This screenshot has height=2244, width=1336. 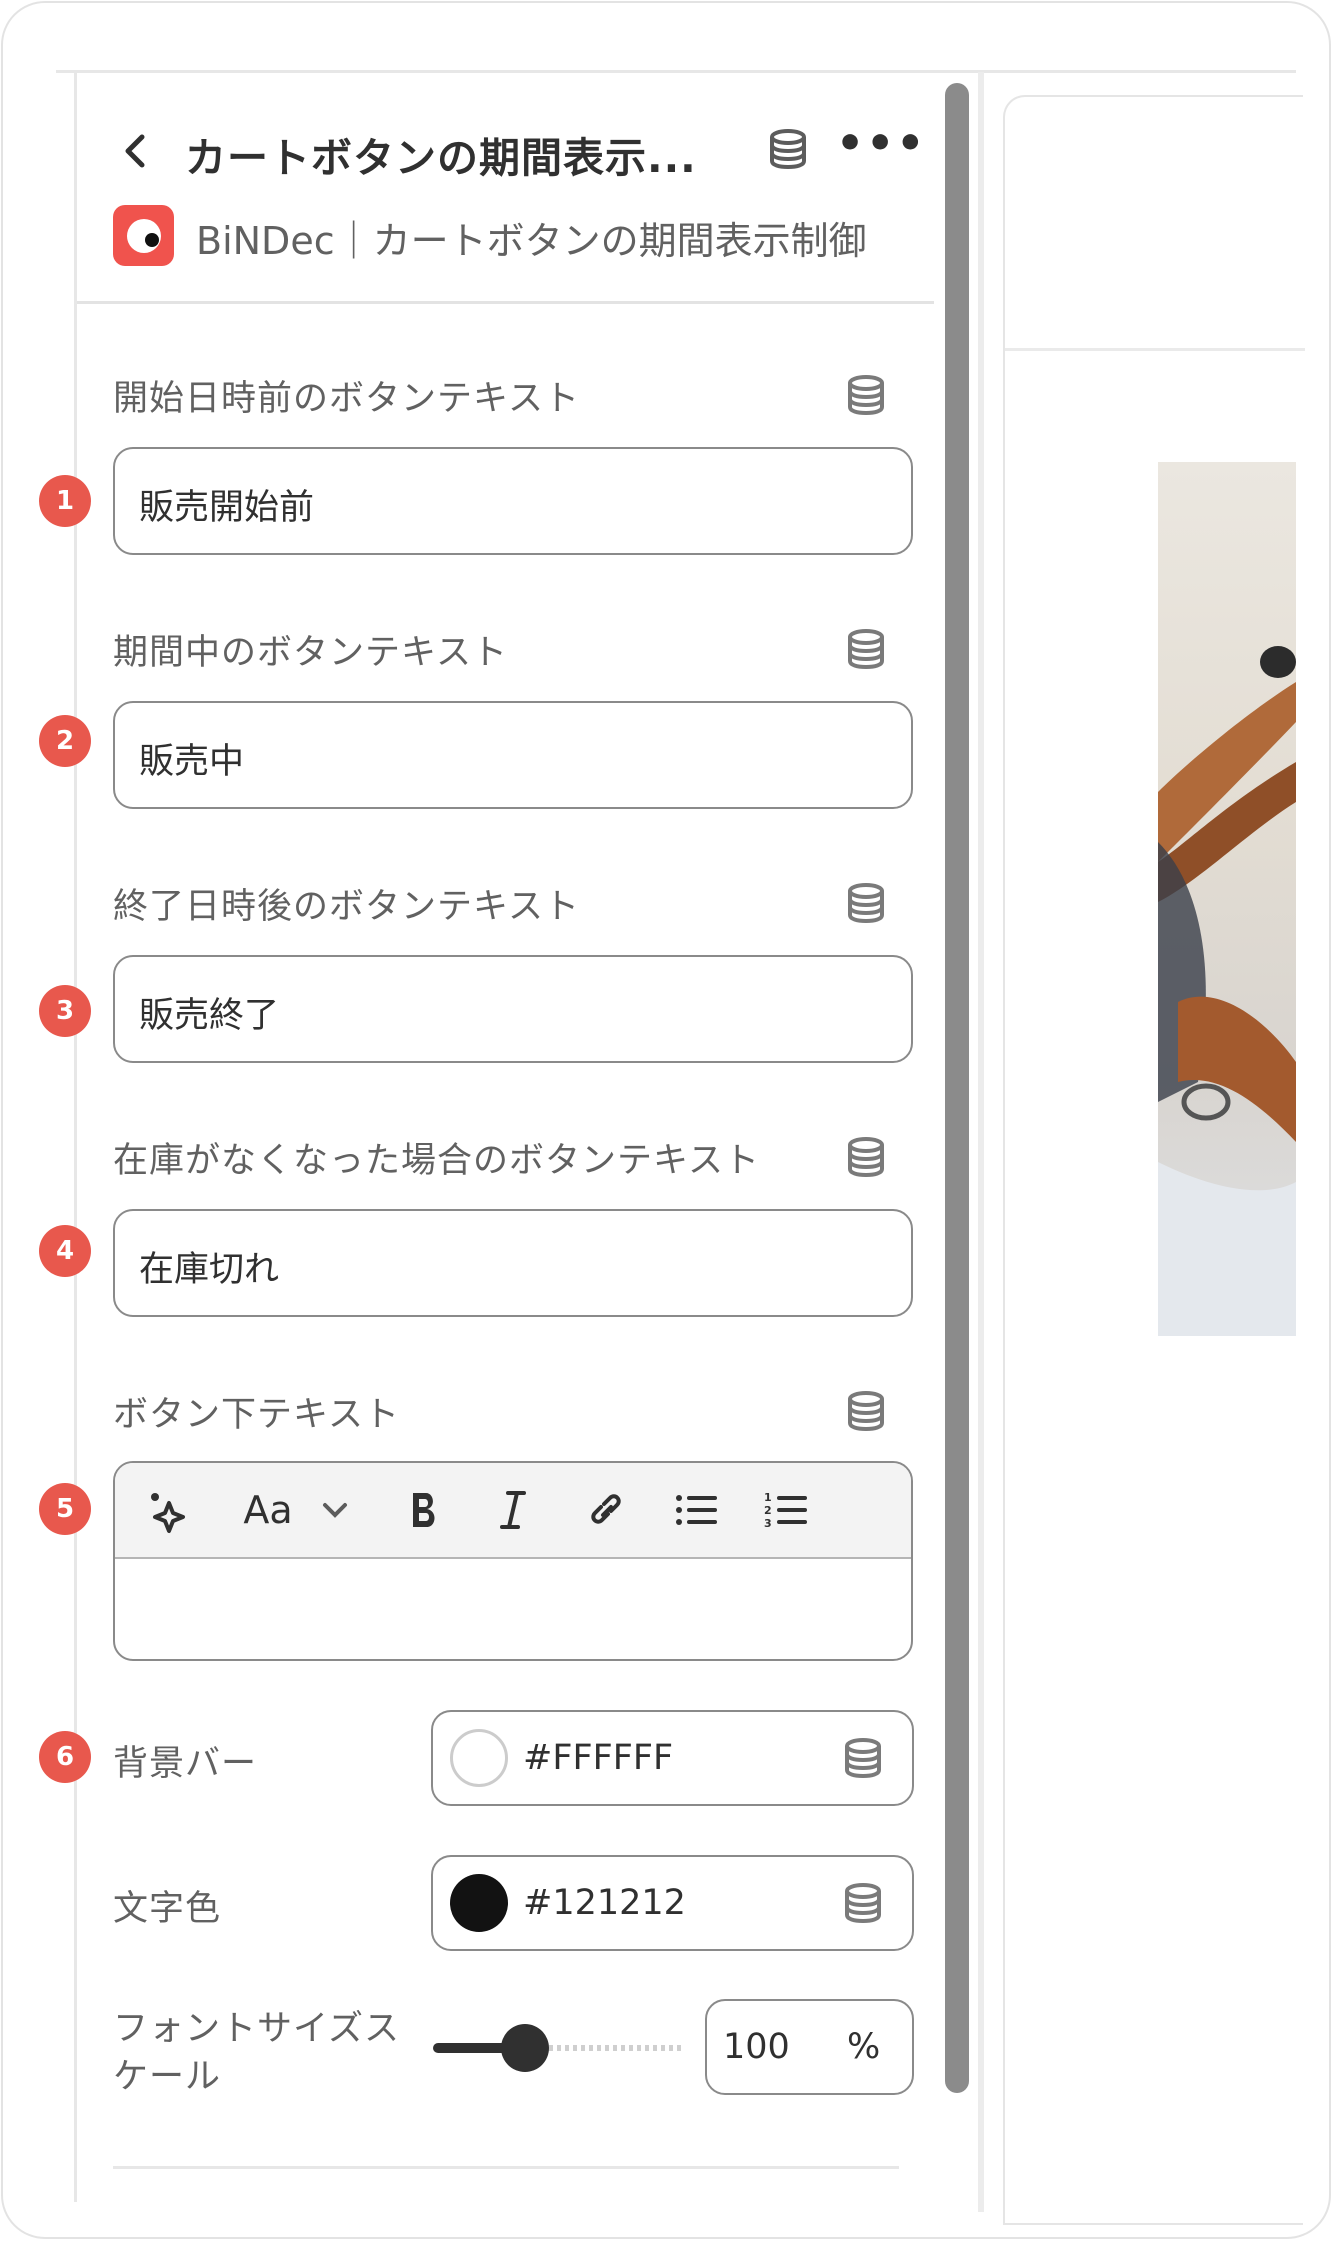 What do you see at coordinates (167, 2077) in the screenshot?
I see `font-scale-label-2: ケール` at bounding box center [167, 2077].